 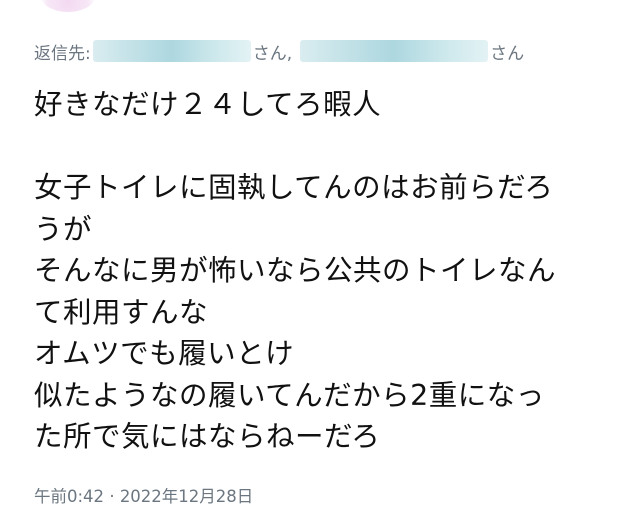 I want to click on reply-to-line: 返信先: さん, さん, so click(x=279, y=51).